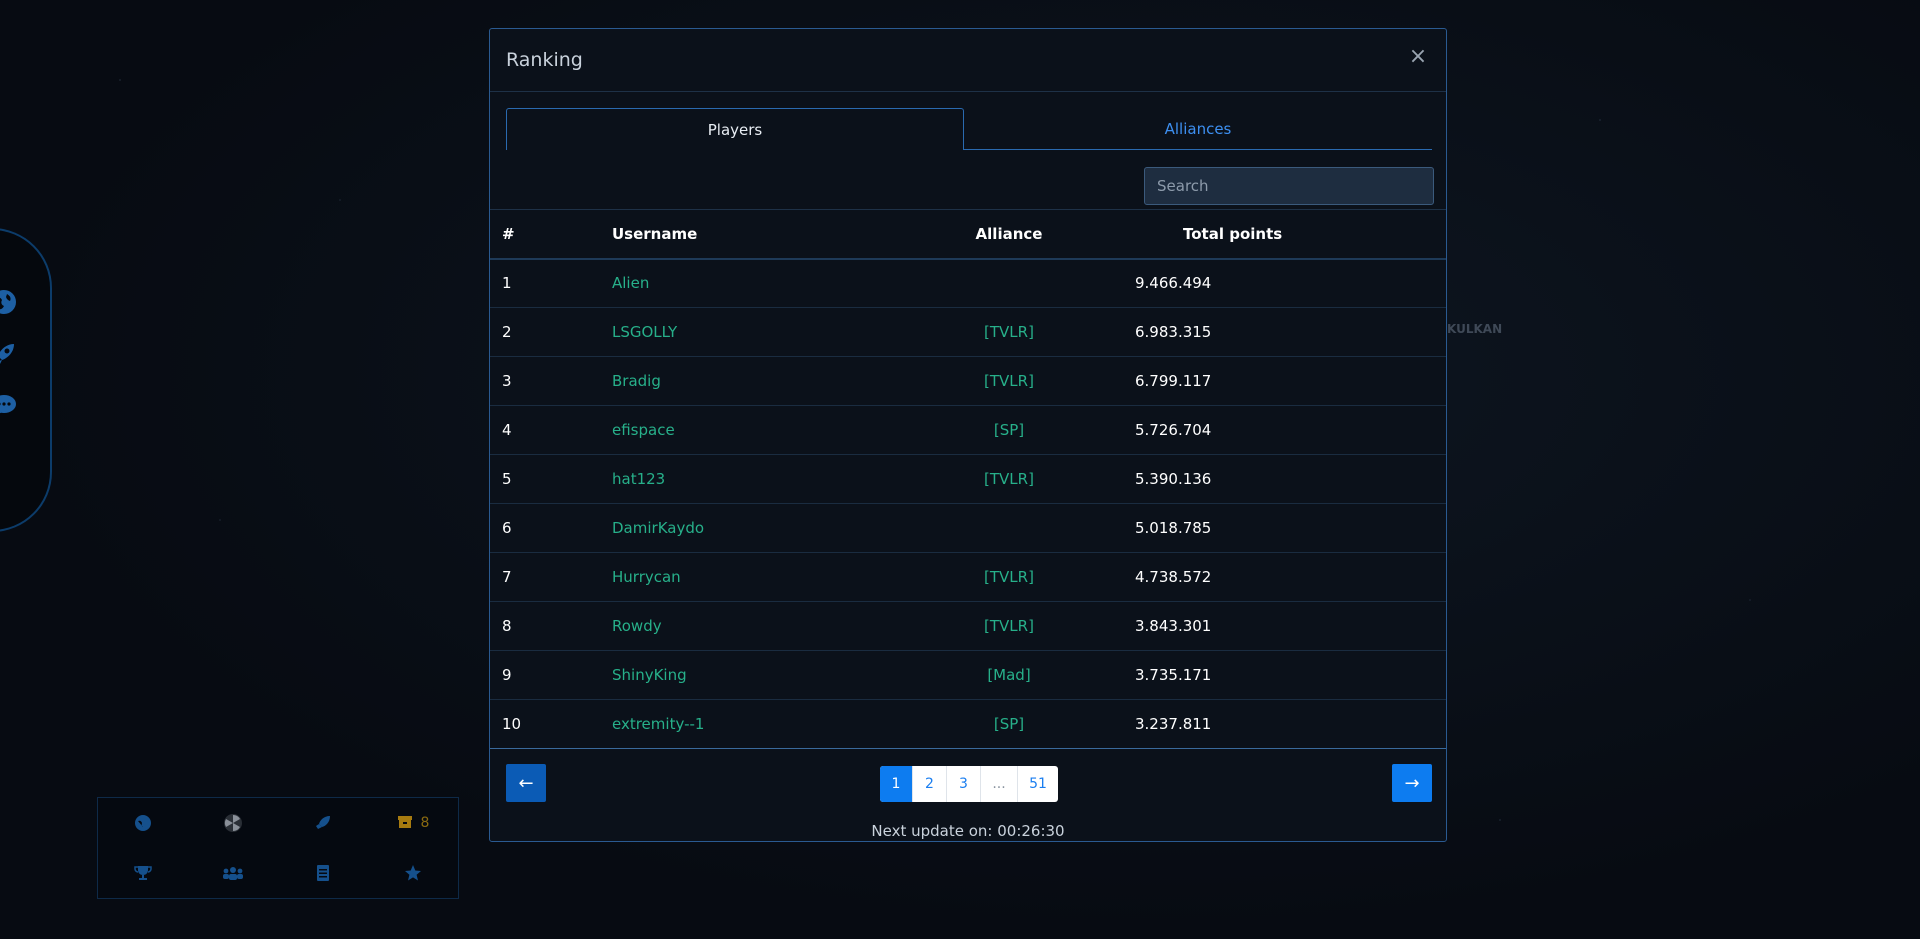 Image resolution: width=1920 pixels, height=939 pixels. I want to click on star-icon, so click(413, 873).